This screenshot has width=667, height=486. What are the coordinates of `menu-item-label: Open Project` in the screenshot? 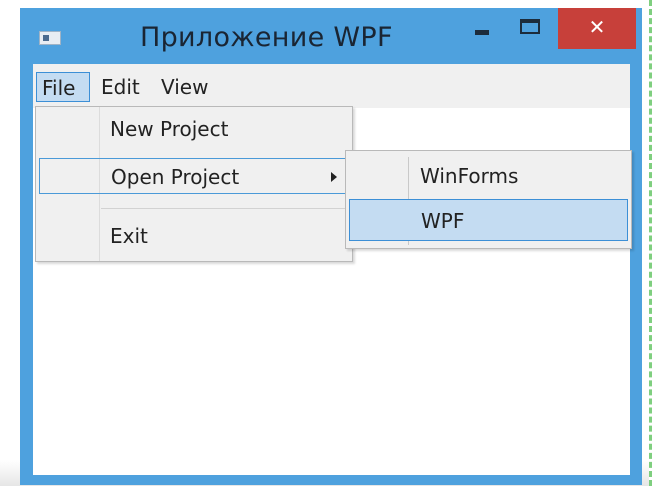 It's located at (175, 177).